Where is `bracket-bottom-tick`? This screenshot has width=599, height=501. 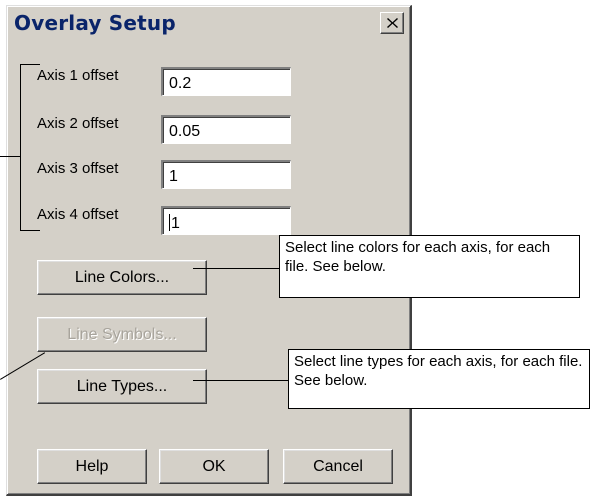 bracket-bottom-tick is located at coordinates (30, 230).